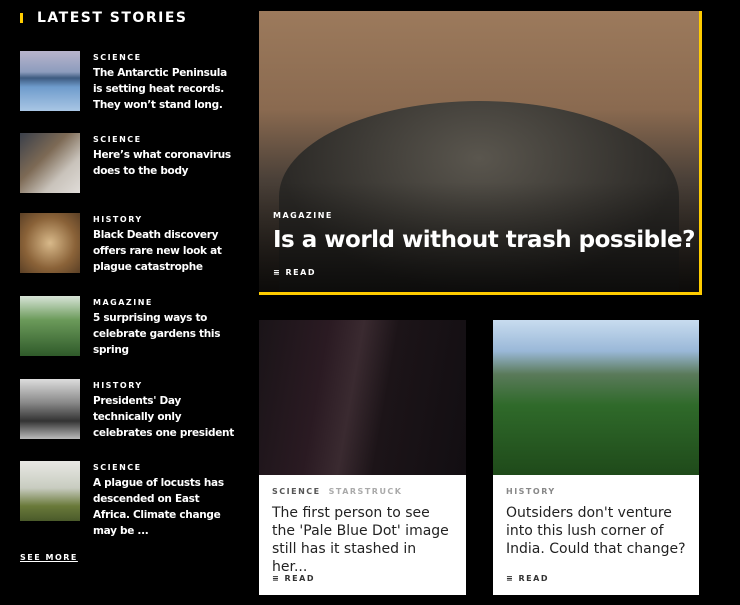 This screenshot has width=740, height=605. Describe the element at coordinates (123, 302) in the screenshot. I see `story-category: MAGAZINE` at that location.